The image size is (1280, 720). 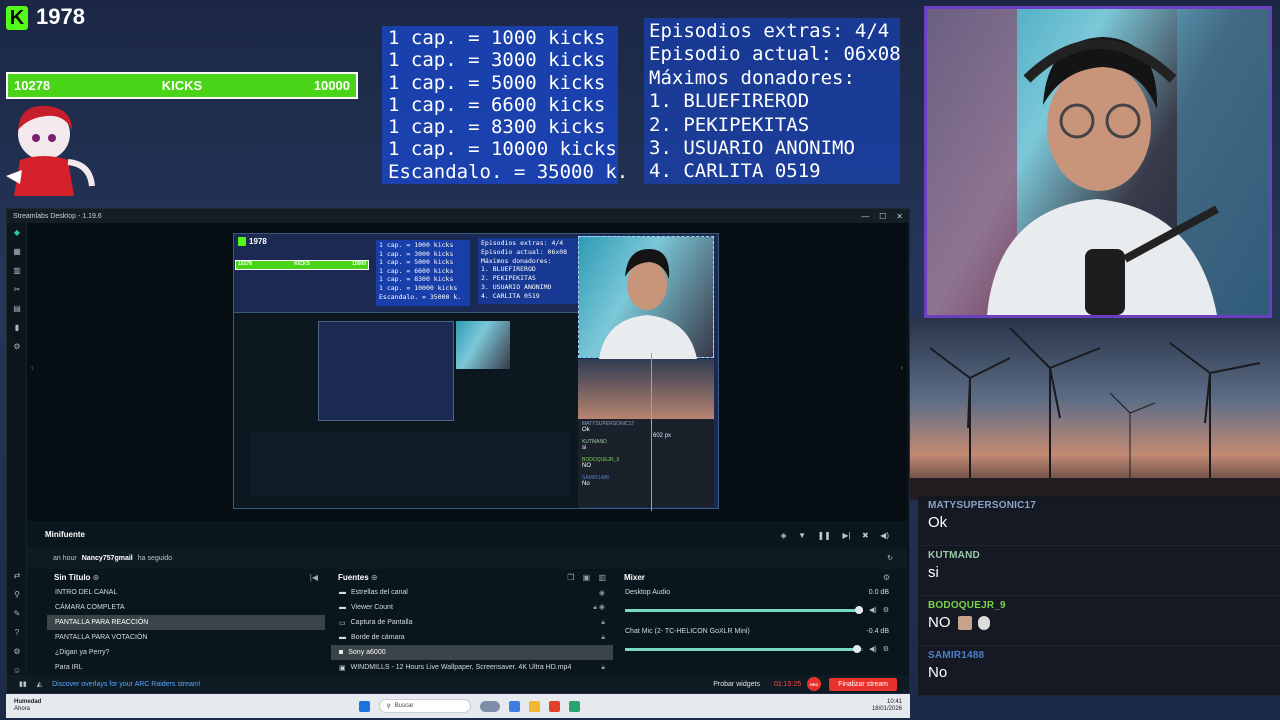 I want to click on kick-logo: K, so click(x=17, y=18).